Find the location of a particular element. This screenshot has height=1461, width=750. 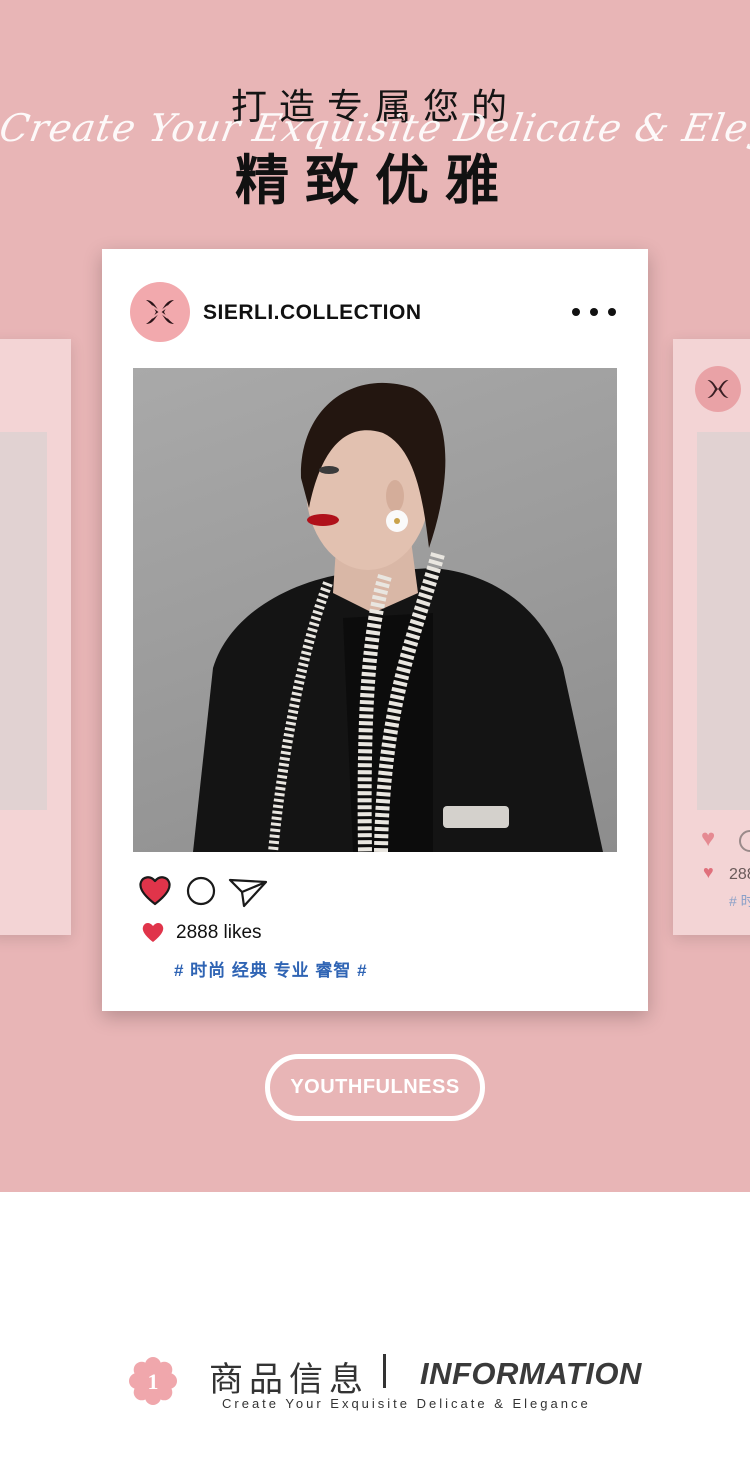

flower-number-icon: 1 is located at coordinates (153, 1381).